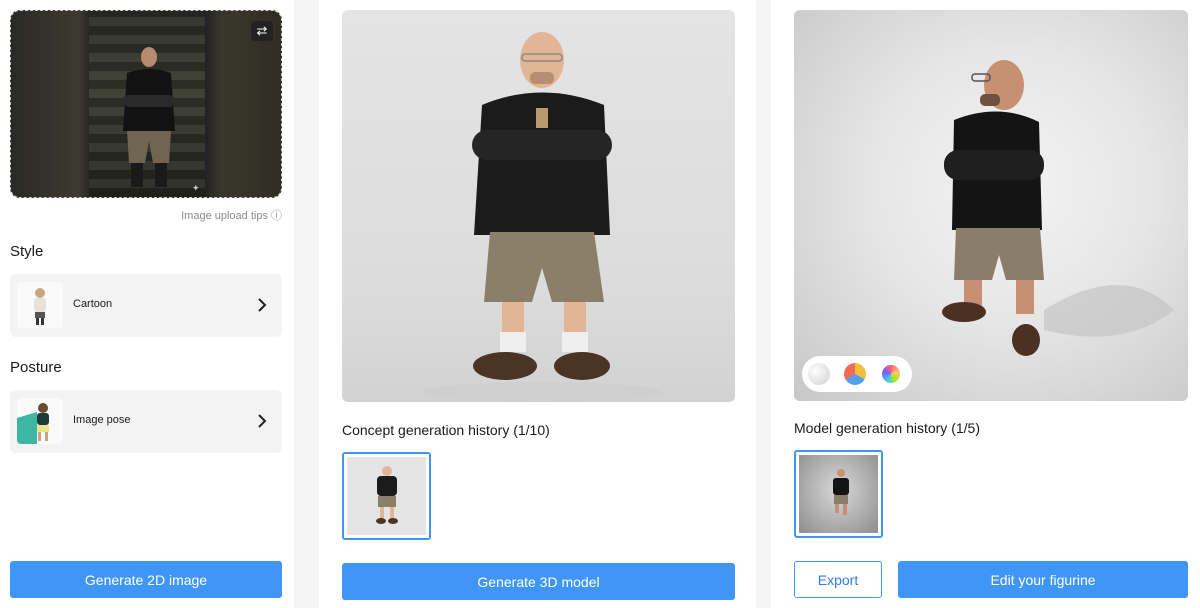 This screenshot has width=1200, height=608. I want to click on uploaded-photo: ✦, so click(147, 104).